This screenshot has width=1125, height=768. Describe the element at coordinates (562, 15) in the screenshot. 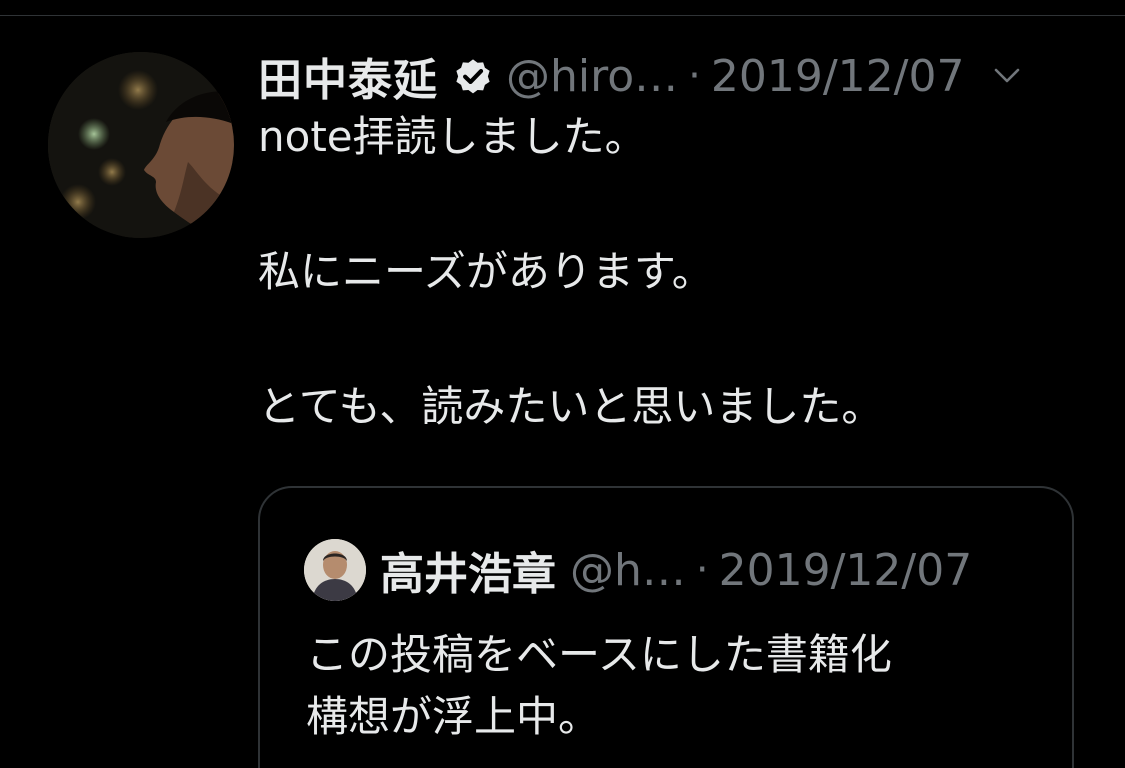

I see `divider` at that location.